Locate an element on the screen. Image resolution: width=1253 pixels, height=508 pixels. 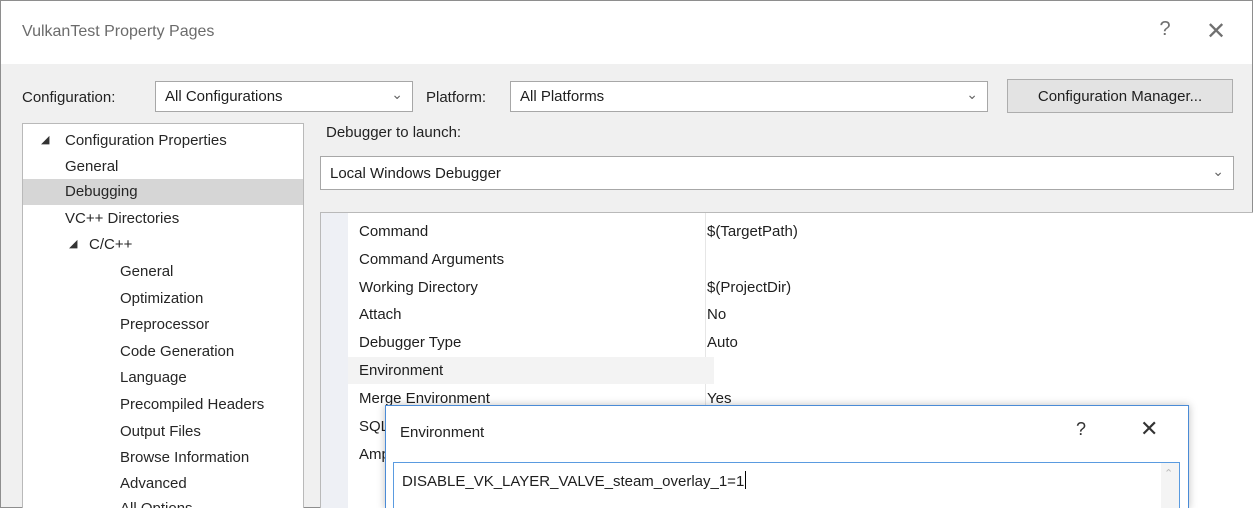
environment-dialog-title: Environment is located at coordinates (442, 432).